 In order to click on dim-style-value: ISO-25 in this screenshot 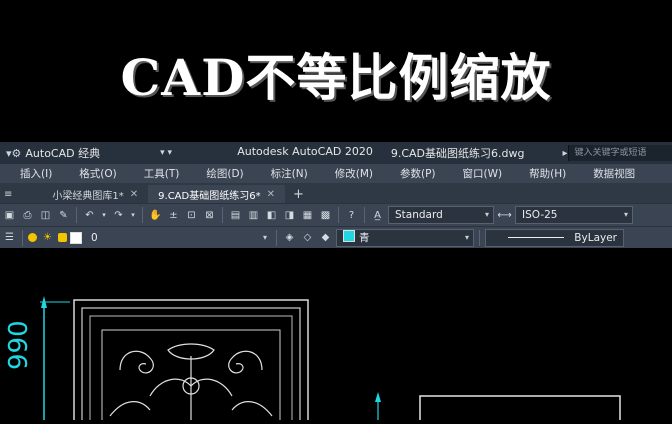, I will do `click(539, 215)`.